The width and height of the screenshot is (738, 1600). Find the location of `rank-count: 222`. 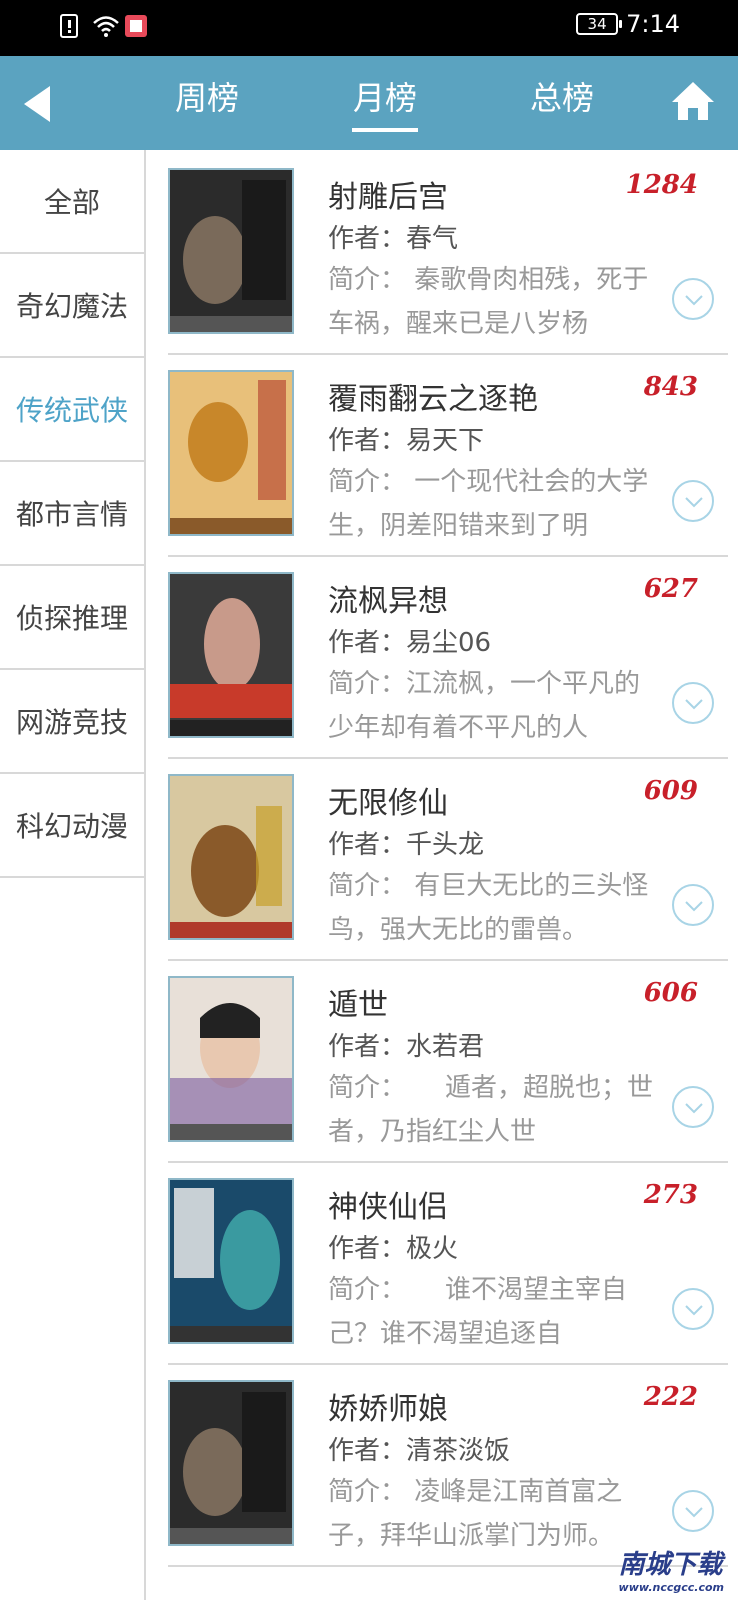

rank-count: 222 is located at coordinates (670, 1397).